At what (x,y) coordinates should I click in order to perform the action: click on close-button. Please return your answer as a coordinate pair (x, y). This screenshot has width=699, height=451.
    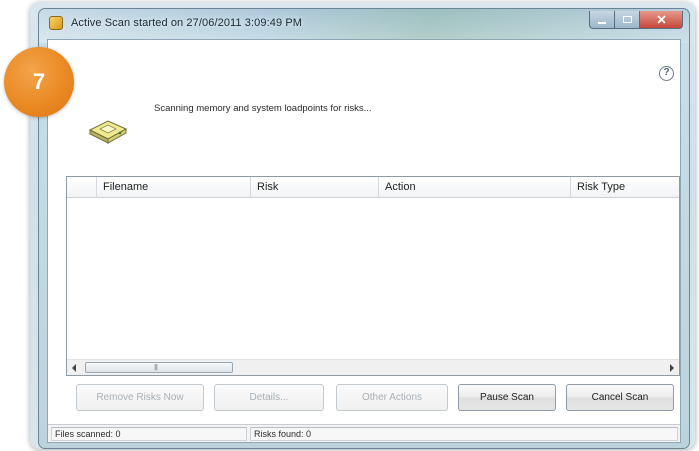
    Looking at the image, I should click on (661, 20).